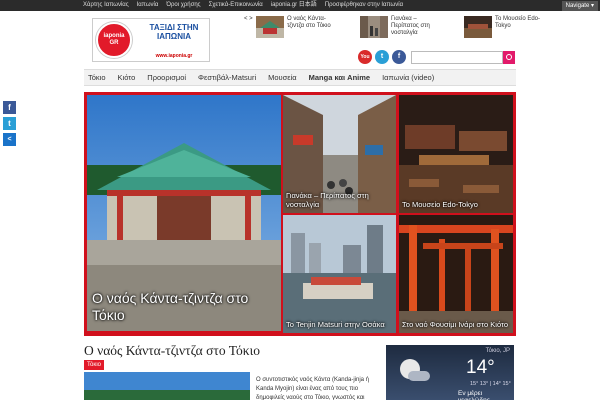 This screenshot has height=400, width=600. What do you see at coordinates (170, 306) in the screenshot?
I see `featured-caption: Ο ναός Κάντα-τζιντζα στο Τόκιο` at bounding box center [170, 306].